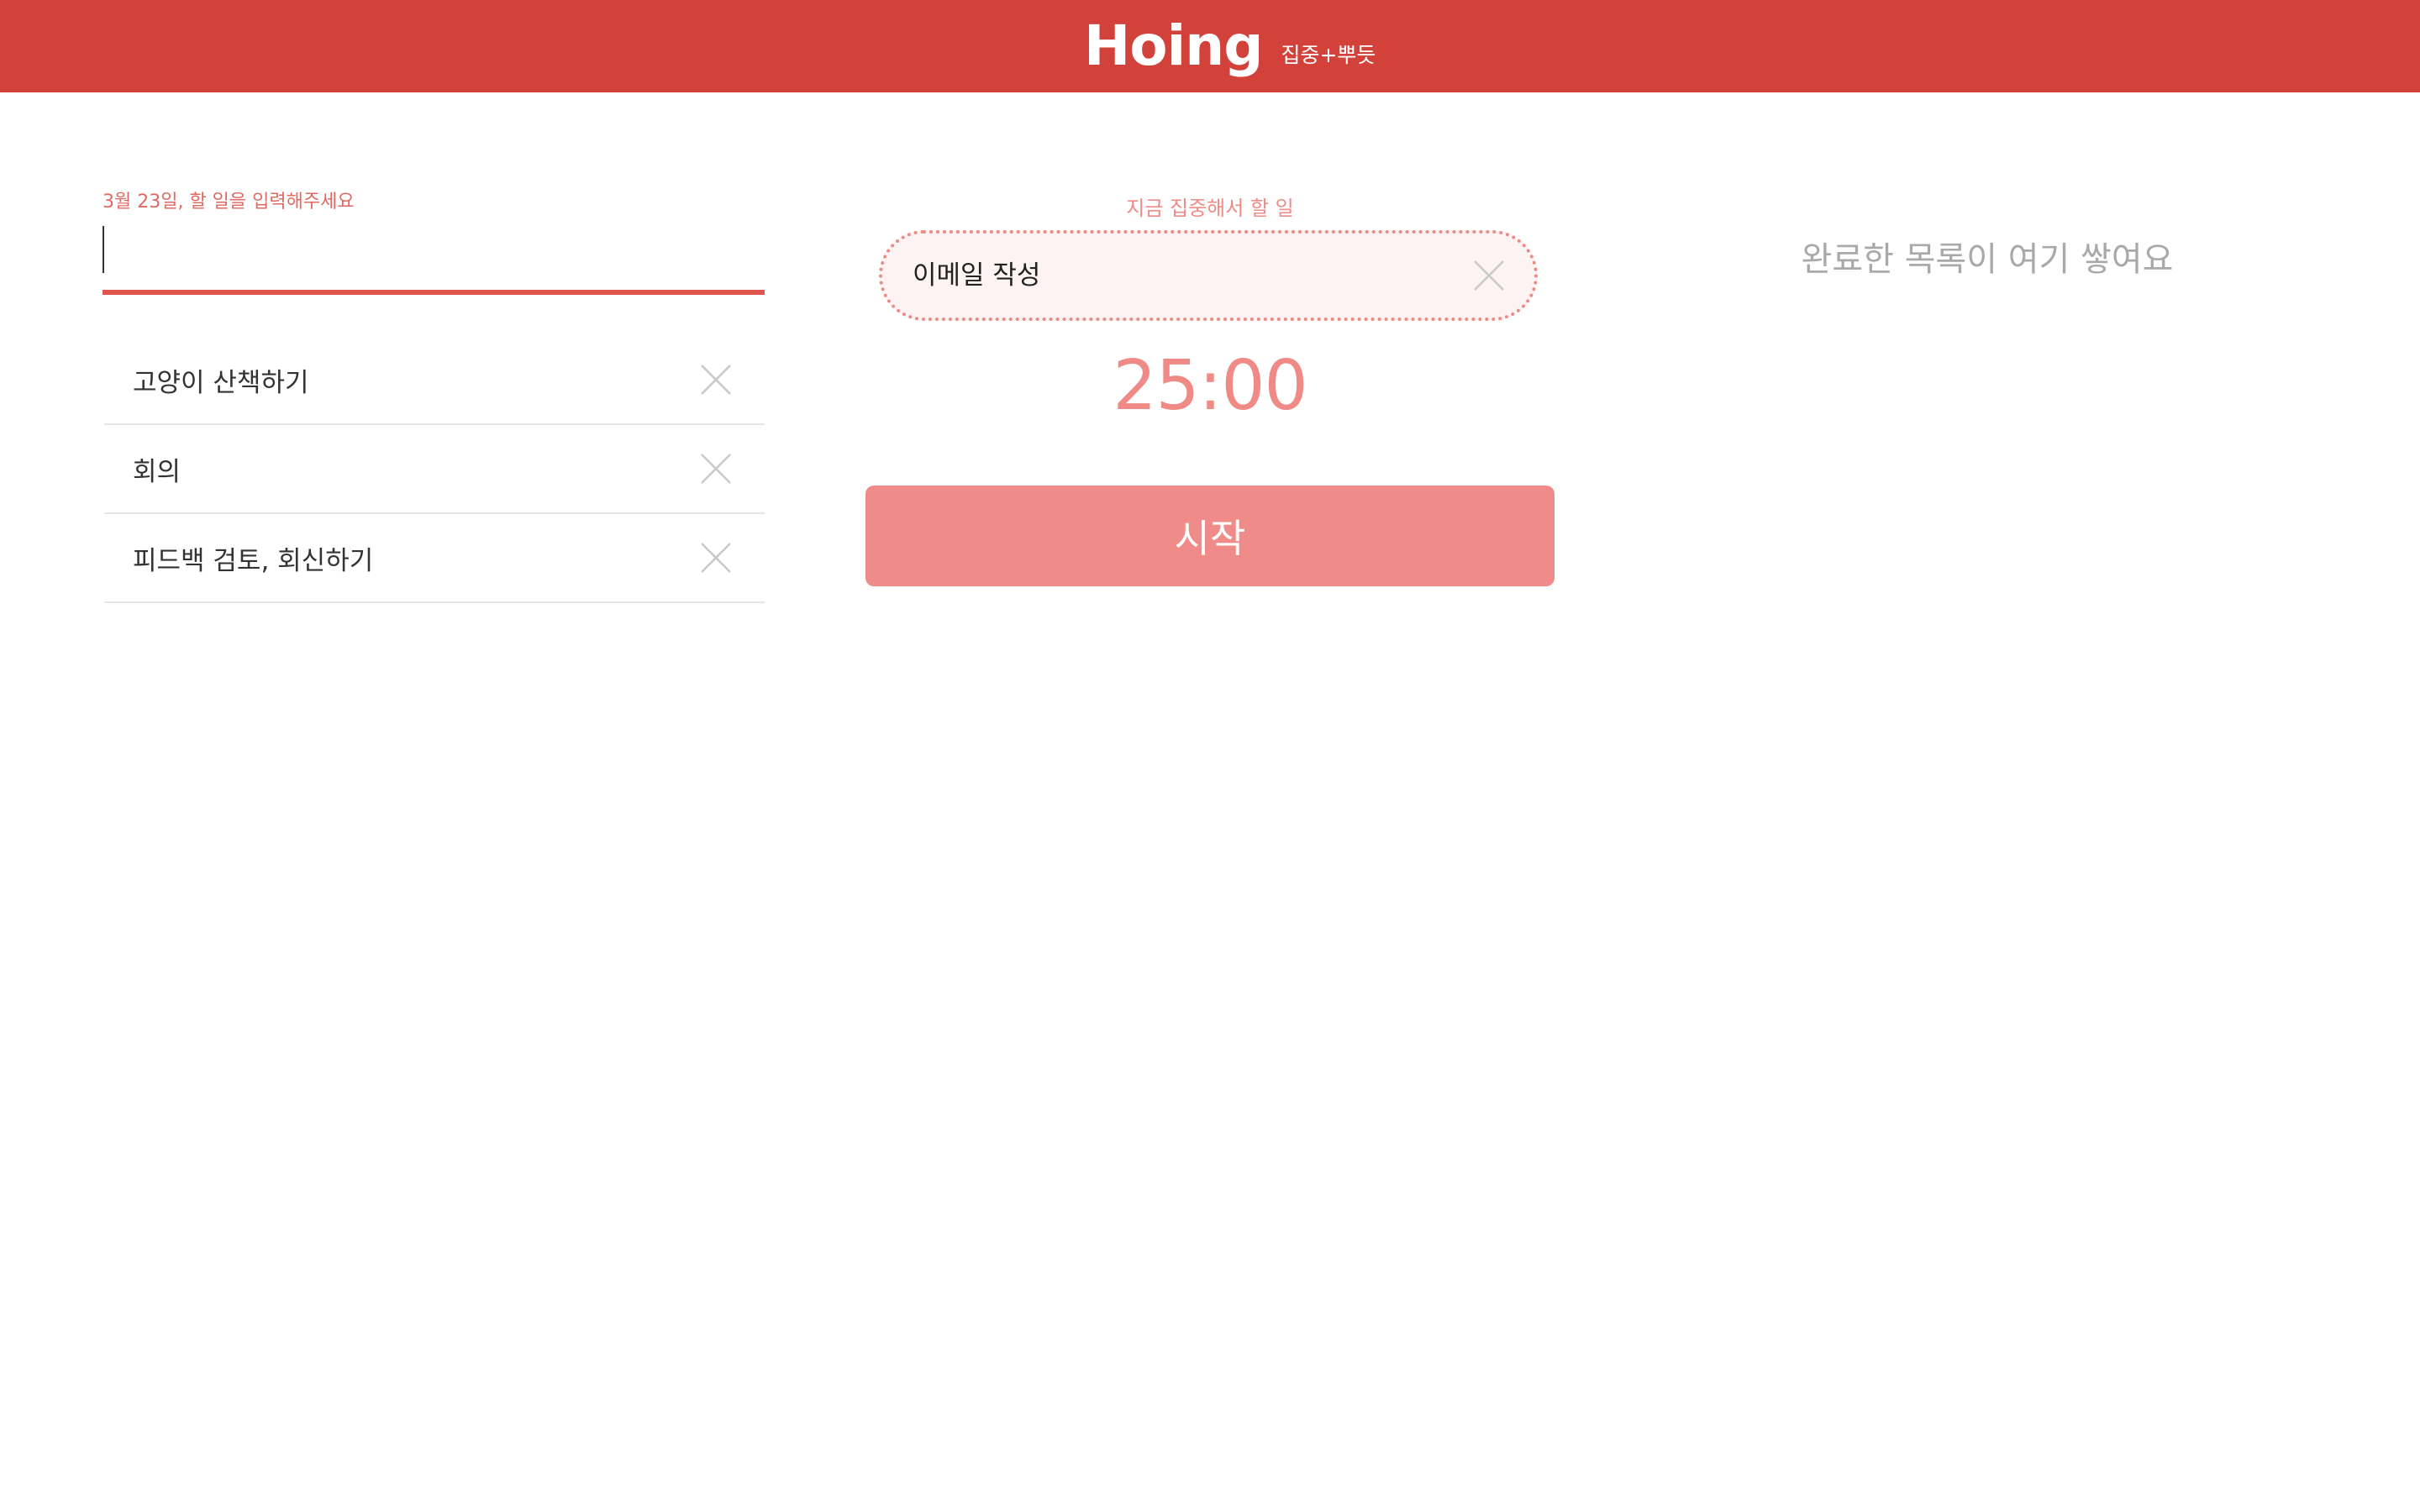 This screenshot has height=1512, width=2420. Describe the element at coordinates (157, 471) in the screenshot. I see `todo-item-text: 회의` at that location.